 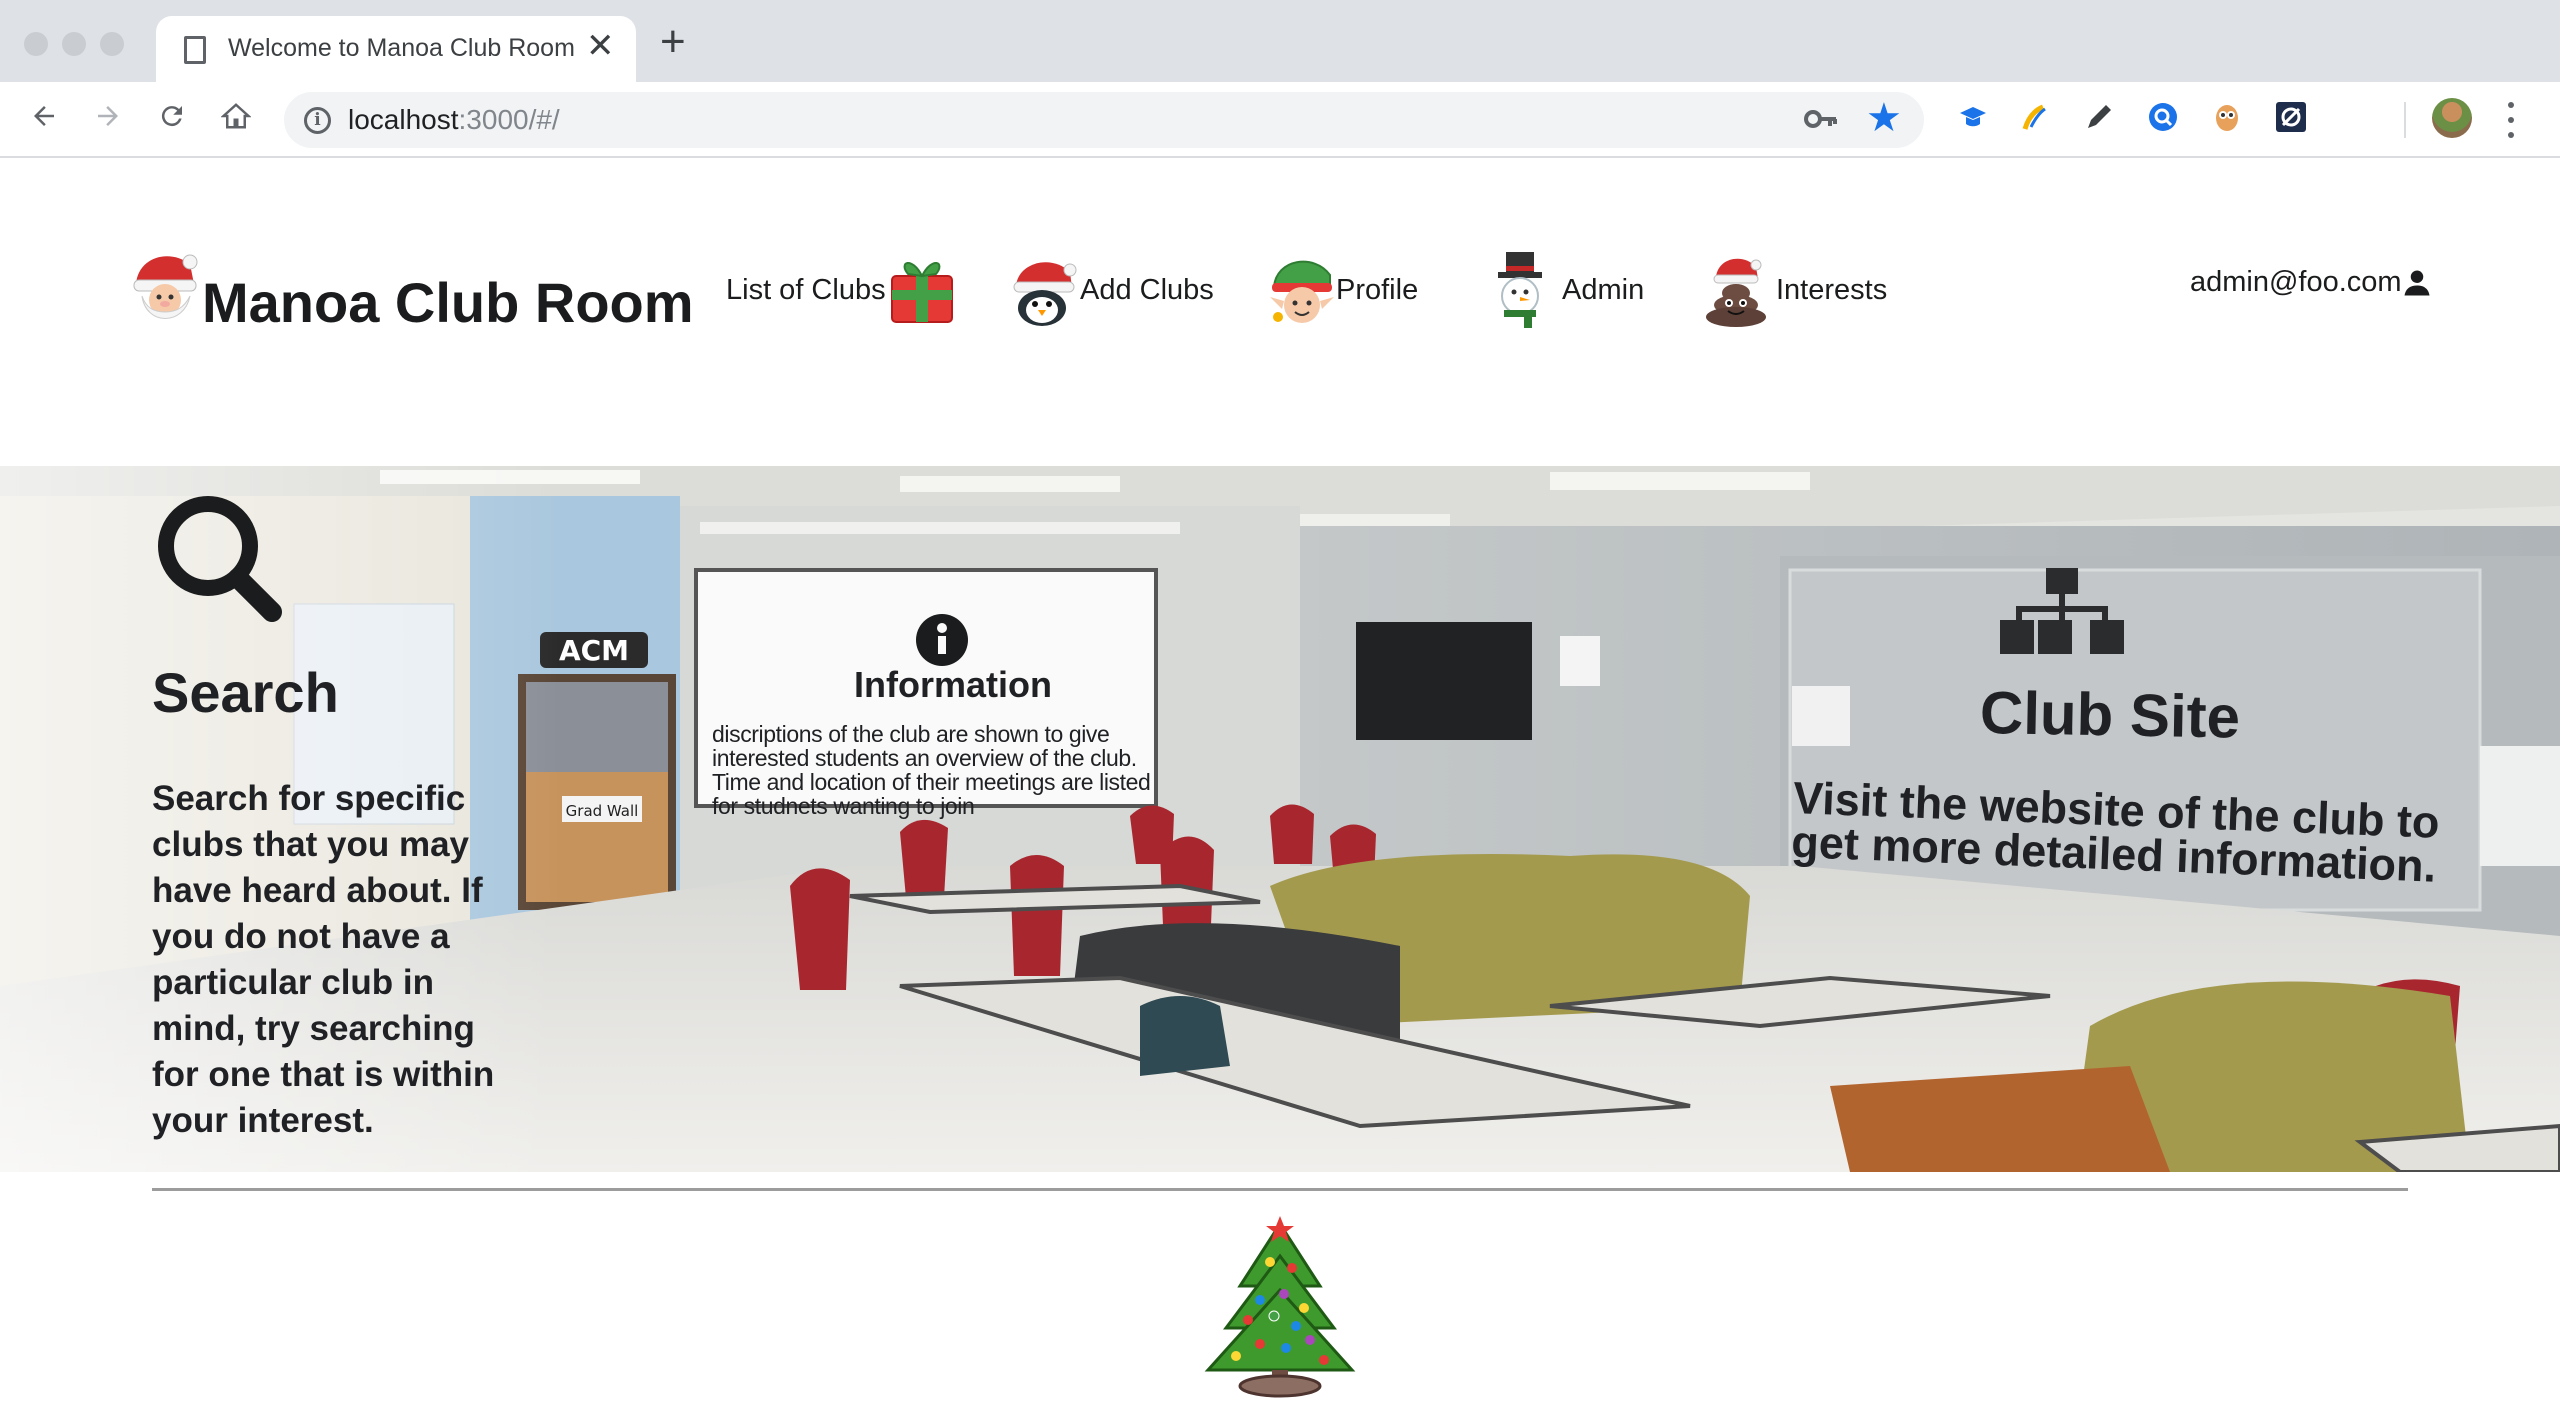 I want to click on reload-icon, so click(x=171, y=116).